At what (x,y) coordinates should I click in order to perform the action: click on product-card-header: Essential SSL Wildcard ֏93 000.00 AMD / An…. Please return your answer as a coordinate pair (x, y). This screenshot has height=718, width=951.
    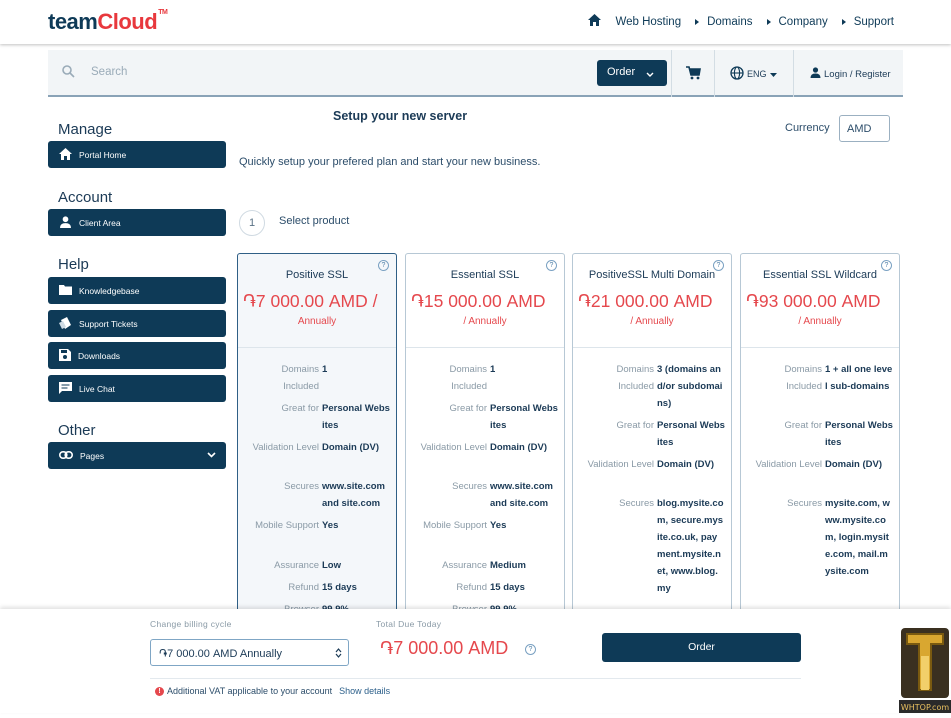
    Looking at the image, I should click on (820, 301).